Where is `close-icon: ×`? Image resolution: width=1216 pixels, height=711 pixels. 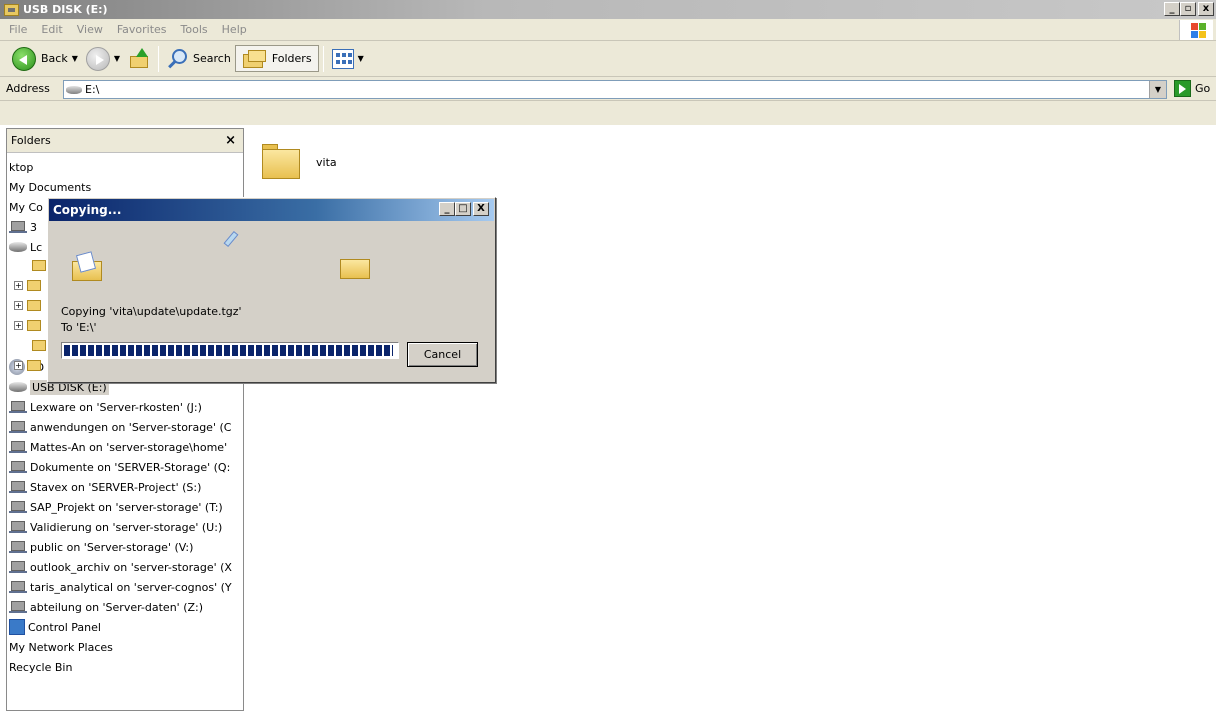 close-icon: × is located at coordinates (230, 140).